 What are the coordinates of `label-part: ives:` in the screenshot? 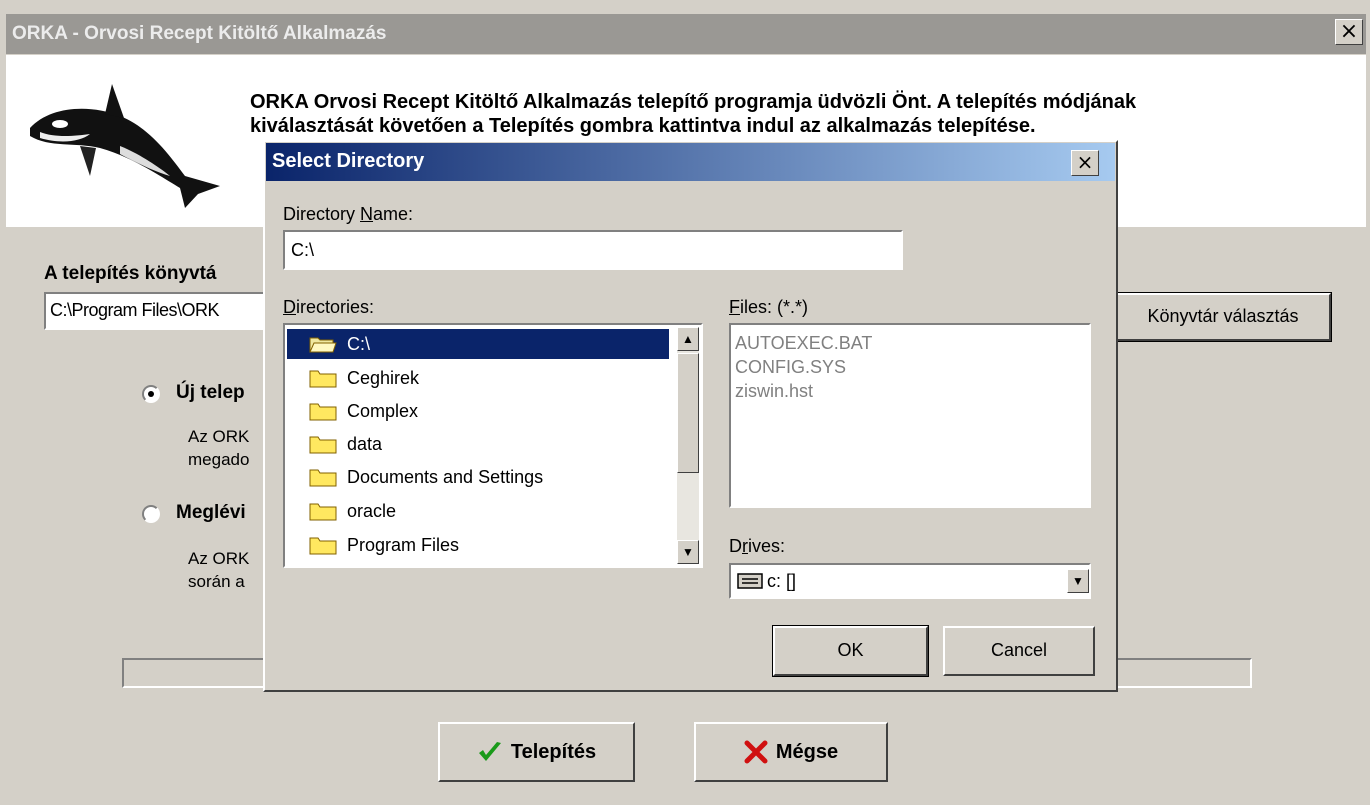 It's located at (767, 546).